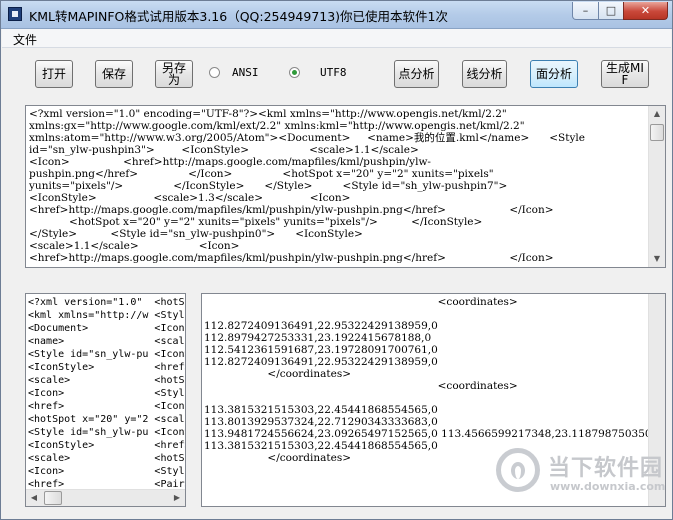 This screenshot has width=673, height=520. What do you see at coordinates (336, 38) in the screenshot?
I see `menu-bar: 文件` at bounding box center [336, 38].